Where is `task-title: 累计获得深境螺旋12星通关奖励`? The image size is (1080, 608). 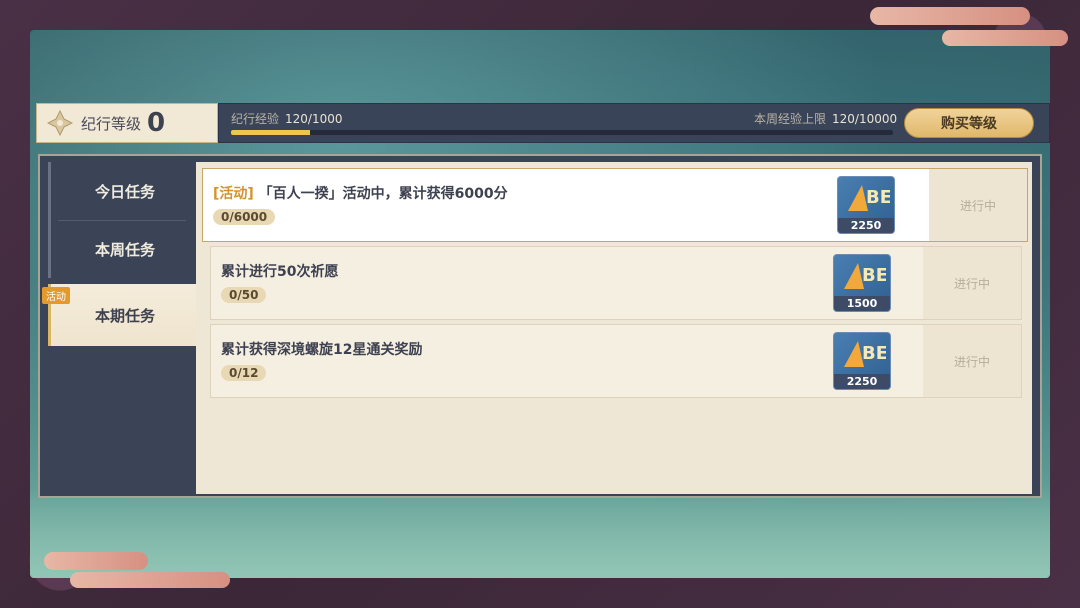
task-title: 累计获得深境螺旋12星通关奖励 is located at coordinates (322, 350).